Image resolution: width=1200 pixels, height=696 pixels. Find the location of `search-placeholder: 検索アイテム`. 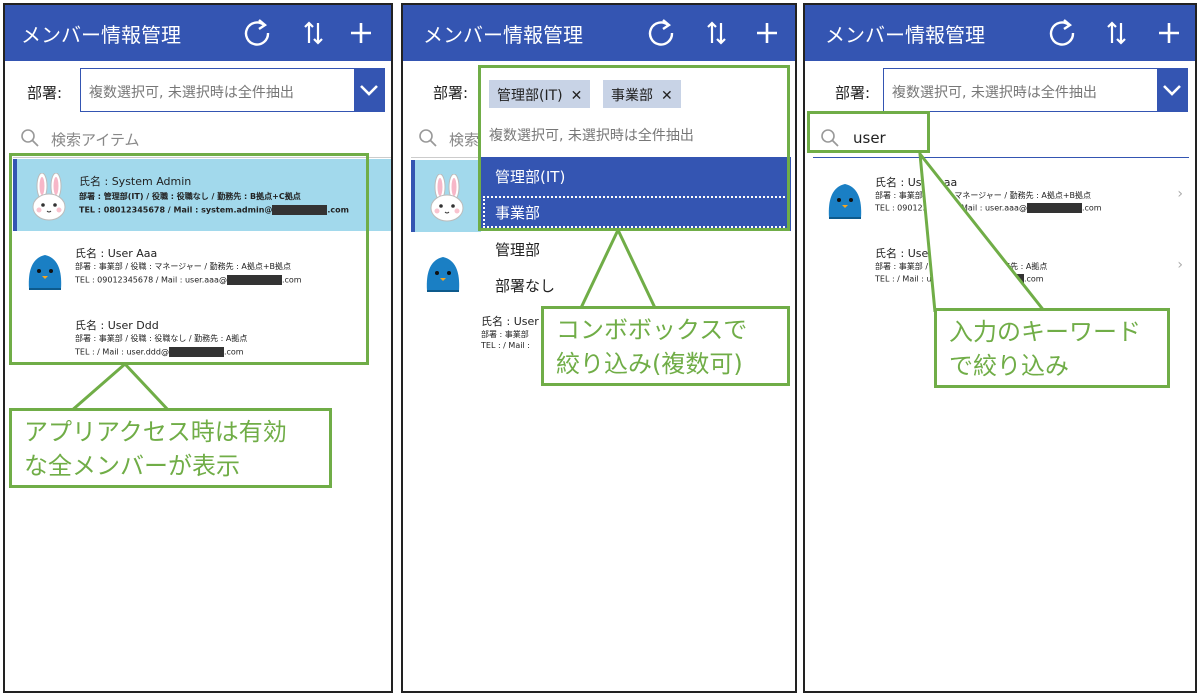

search-placeholder: 検索アイテム is located at coordinates (95, 140).